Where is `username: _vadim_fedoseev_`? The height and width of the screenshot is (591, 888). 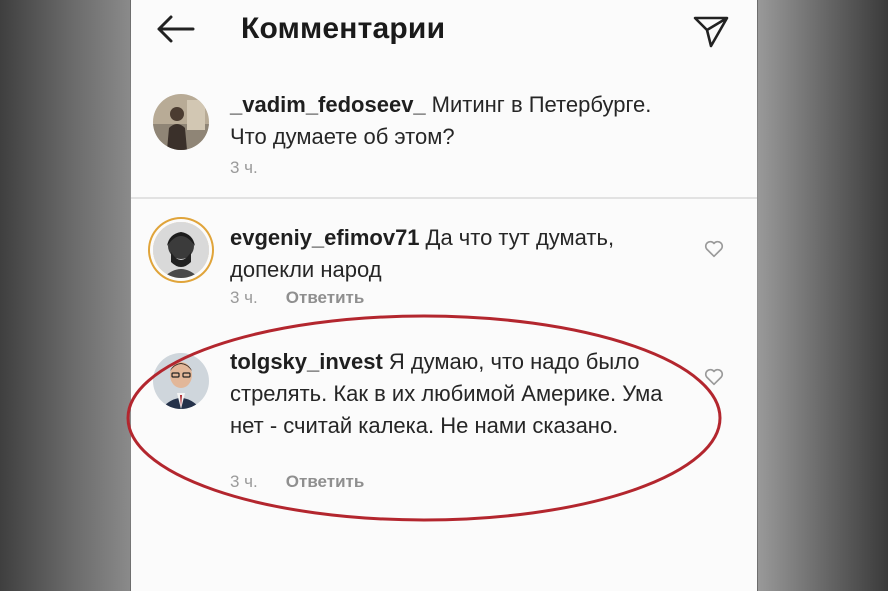 username: _vadim_fedoseev_ is located at coordinates (328, 104).